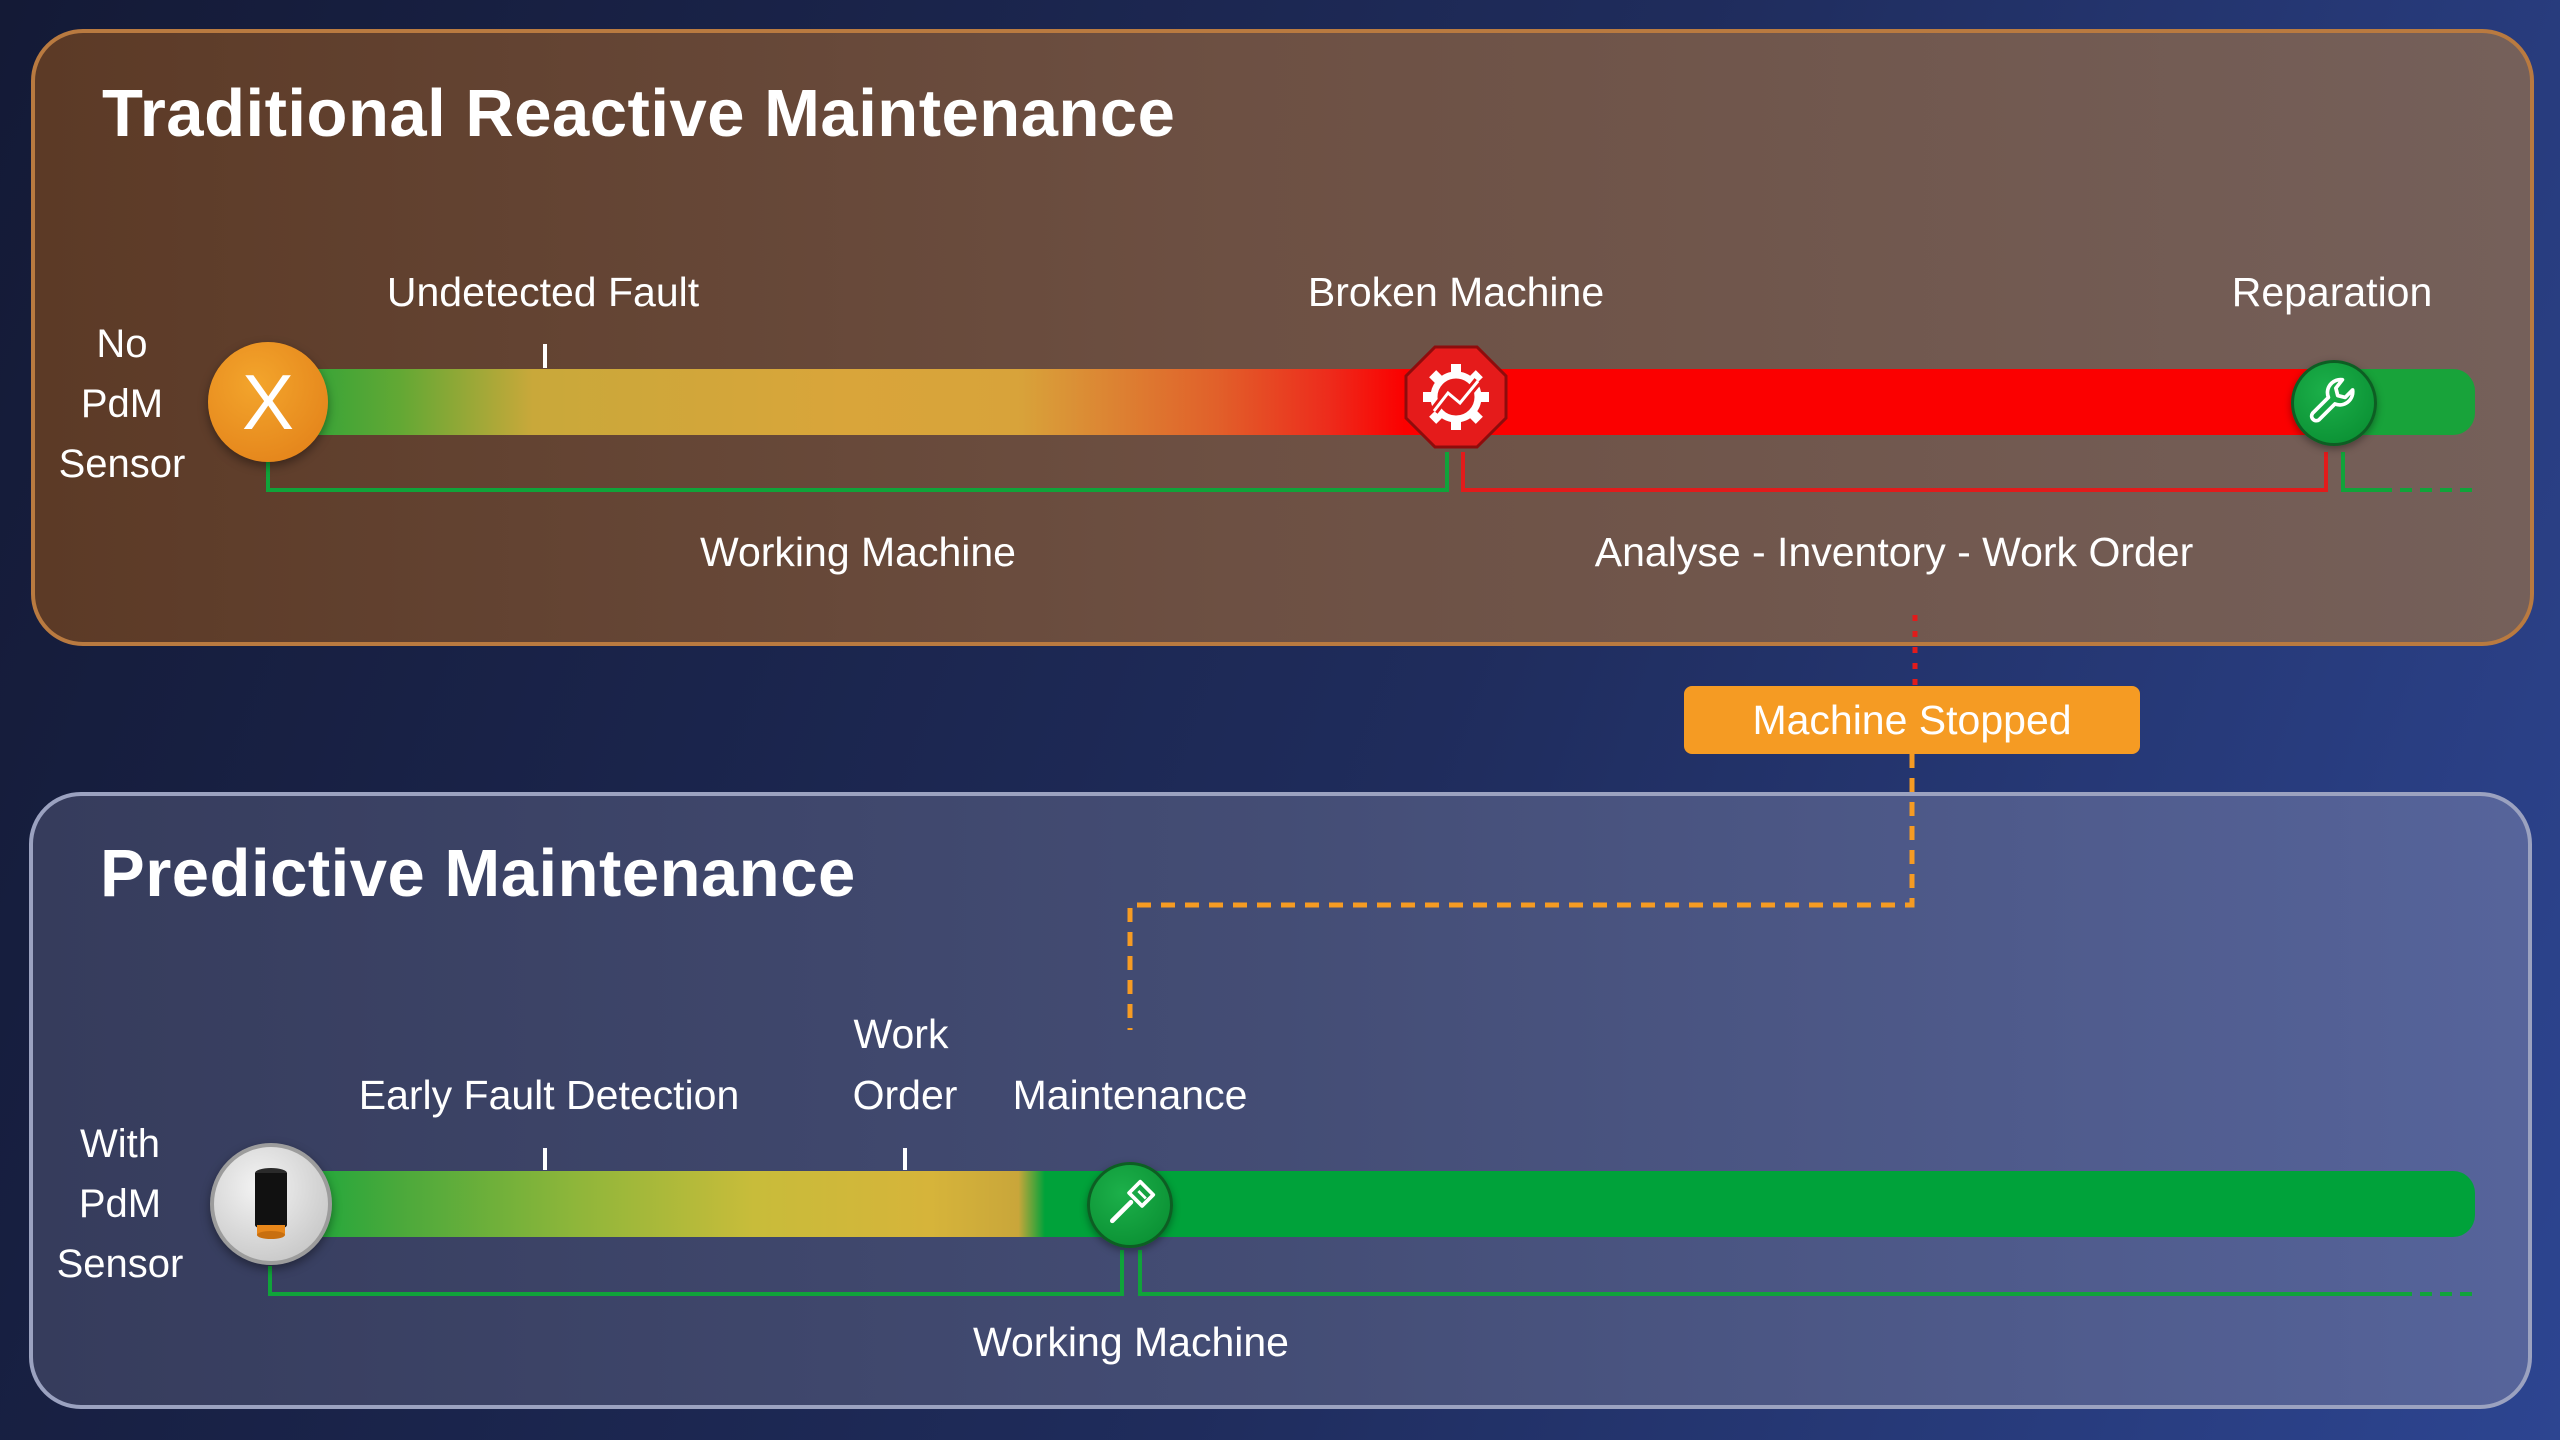  What do you see at coordinates (2332, 292) in the screenshot?
I see `reparation-label: Reparation` at bounding box center [2332, 292].